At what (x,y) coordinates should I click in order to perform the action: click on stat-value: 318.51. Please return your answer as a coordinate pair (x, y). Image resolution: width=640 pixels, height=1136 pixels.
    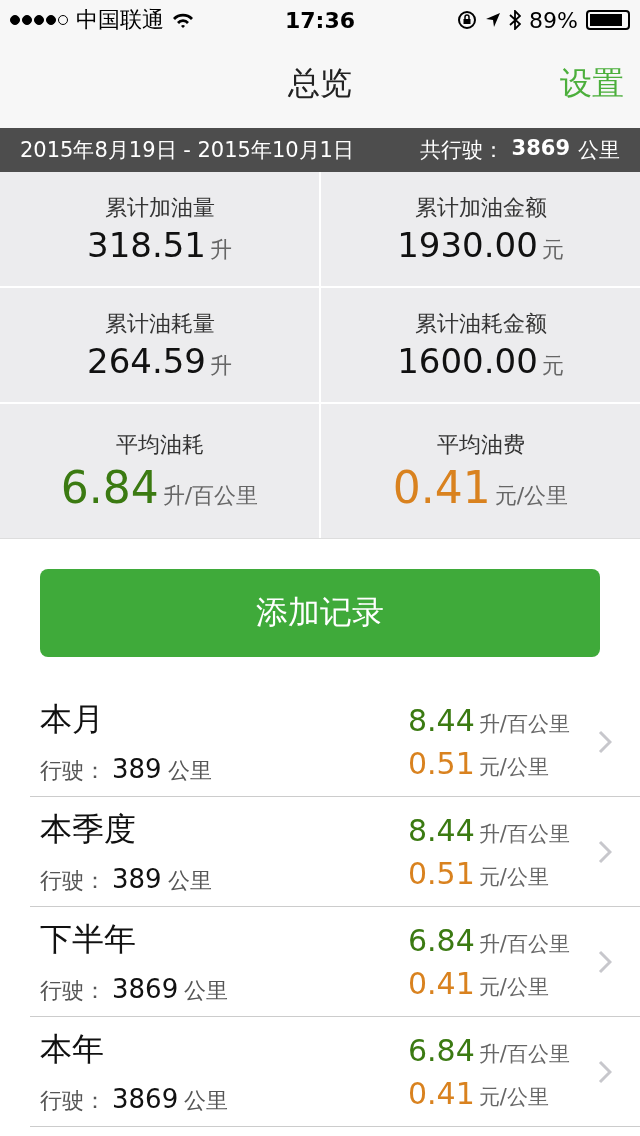
    Looking at the image, I should click on (146, 245).